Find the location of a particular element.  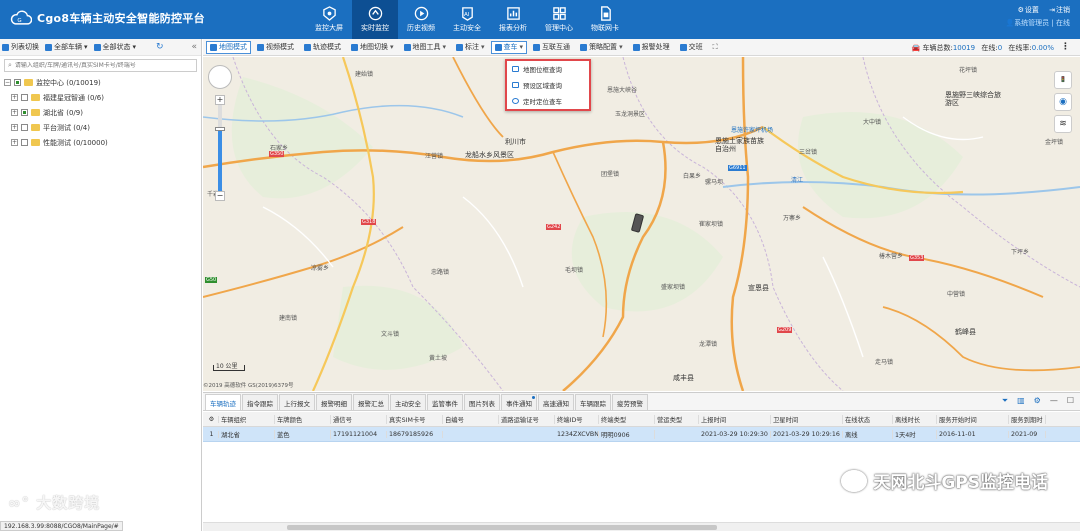

more-menu-icon: ⋮ is located at coordinates (1065, 47).